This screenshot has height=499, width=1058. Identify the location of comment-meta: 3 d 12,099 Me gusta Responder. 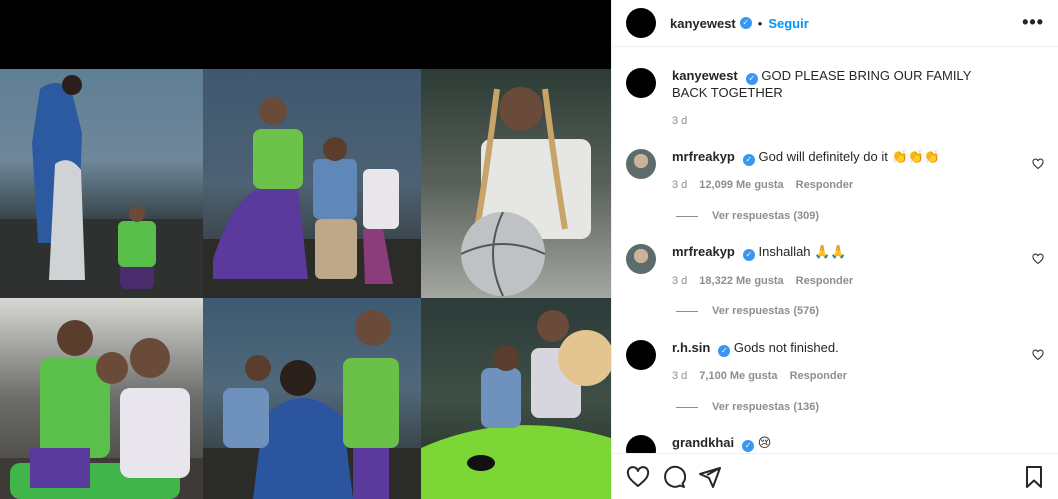
(762, 185).